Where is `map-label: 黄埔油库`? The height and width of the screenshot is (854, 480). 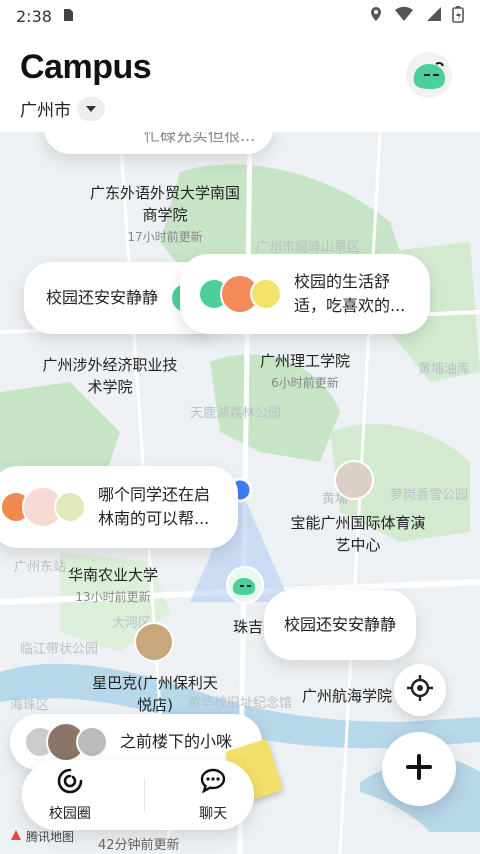
map-label: 黄埔油库 is located at coordinates (444, 369).